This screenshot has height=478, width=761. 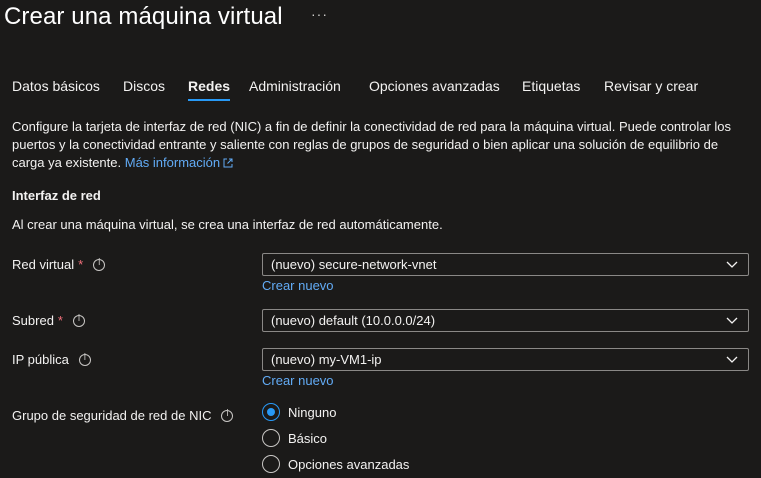 What do you see at coordinates (349, 464) in the screenshot?
I see `nsg-option-label: Opciones avanzadas` at bounding box center [349, 464].